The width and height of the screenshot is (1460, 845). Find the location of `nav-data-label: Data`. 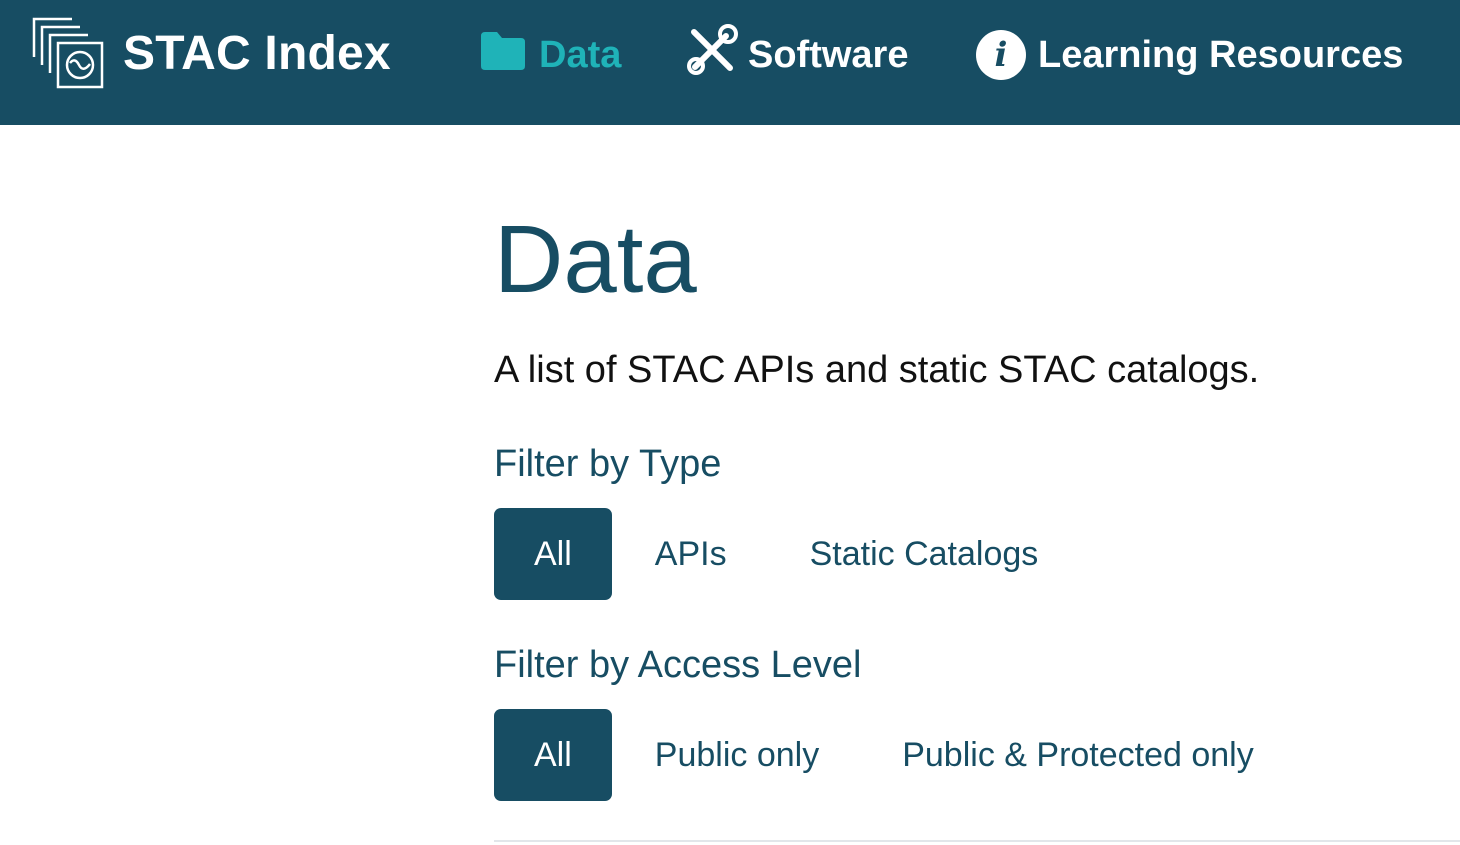

nav-data-label: Data is located at coordinates (580, 54).